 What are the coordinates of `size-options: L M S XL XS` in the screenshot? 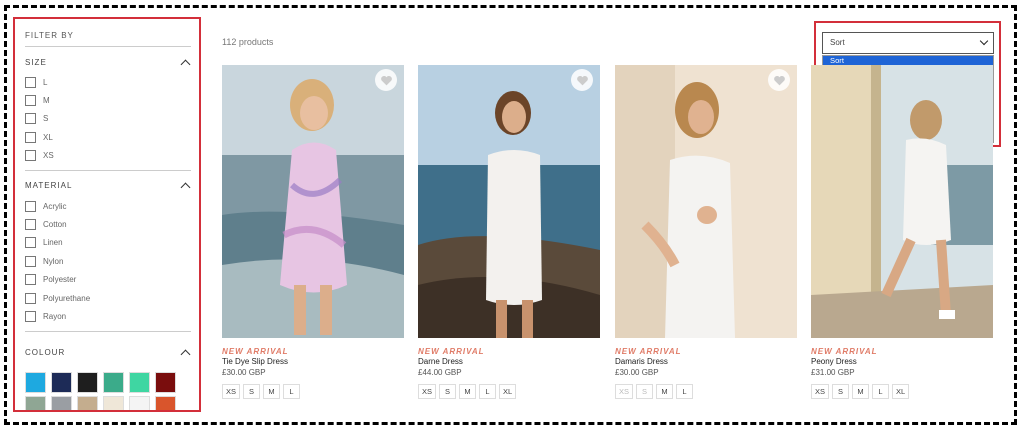 It's located at (108, 119).